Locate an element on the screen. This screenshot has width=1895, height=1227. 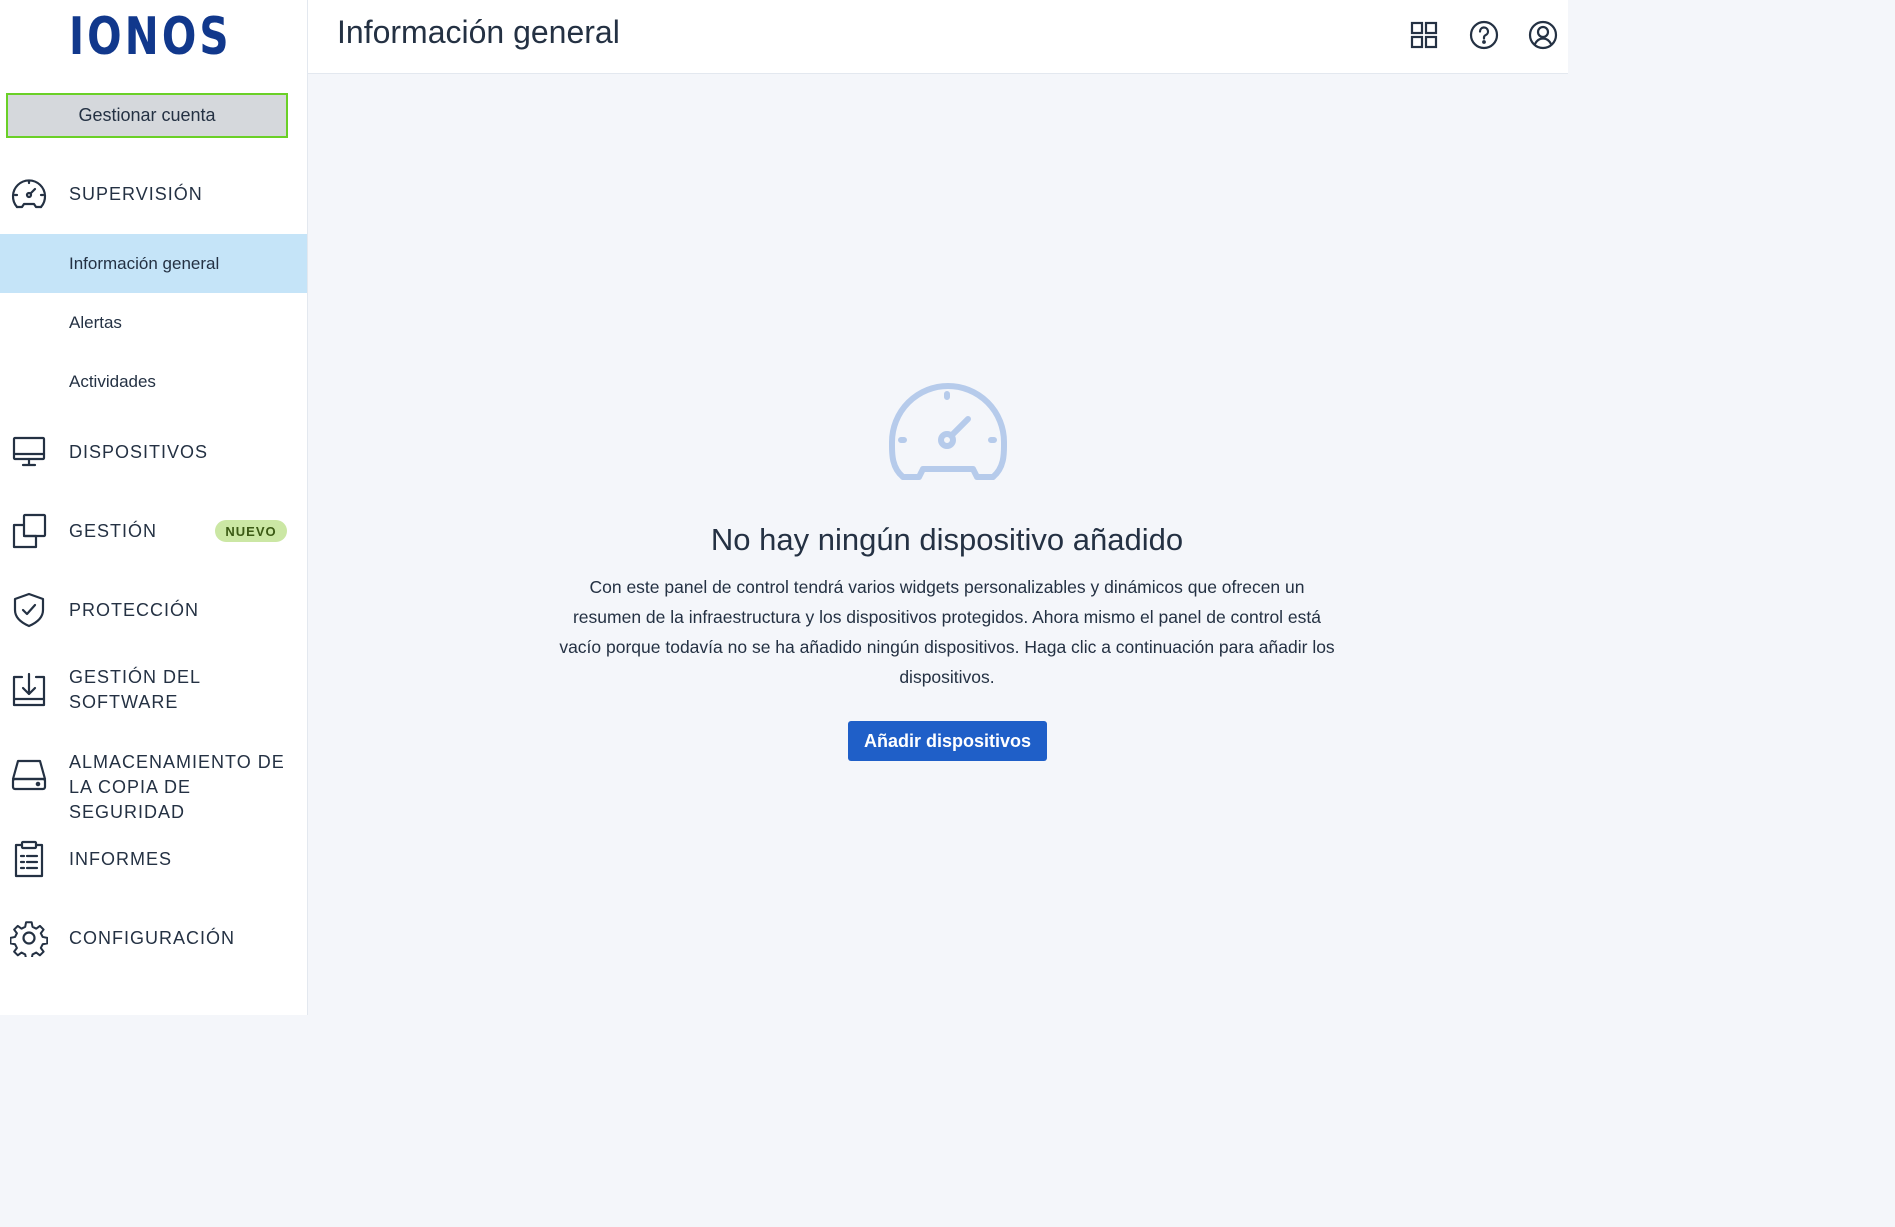
grid-icon is located at coordinates (1424, 35).